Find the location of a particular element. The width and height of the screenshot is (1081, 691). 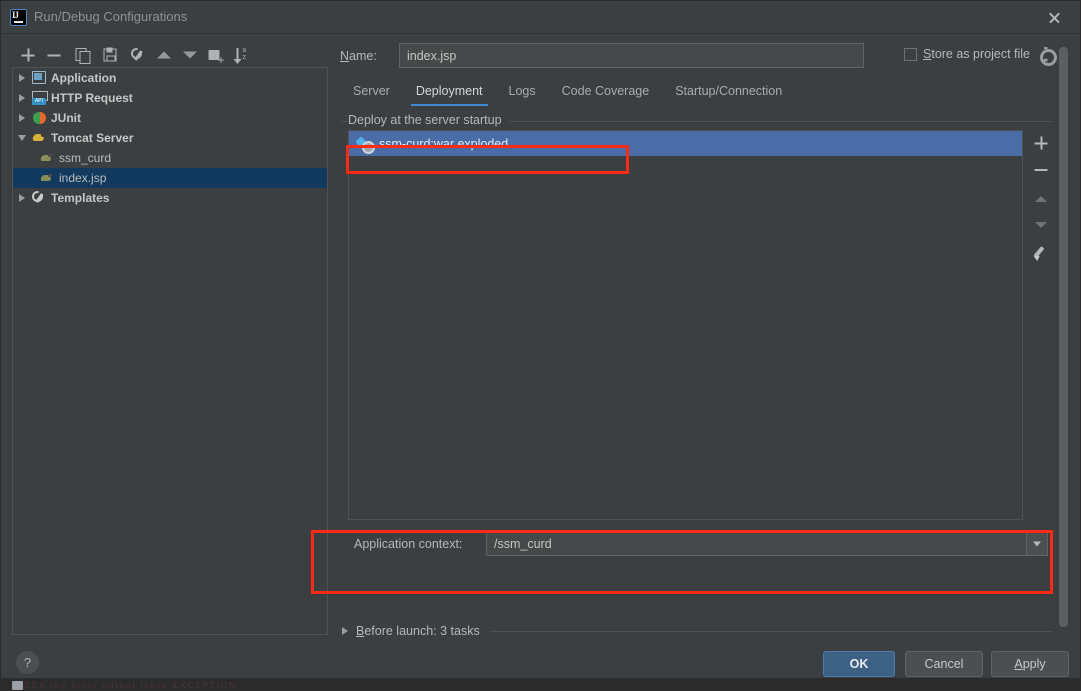

cancel-button: Cancel is located at coordinates (944, 664).